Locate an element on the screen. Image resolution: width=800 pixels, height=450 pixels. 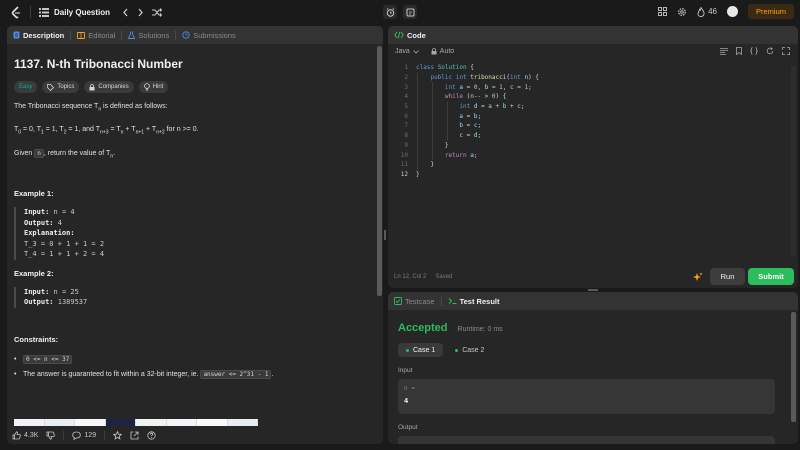
line-number: 12 is located at coordinates (404, 174).